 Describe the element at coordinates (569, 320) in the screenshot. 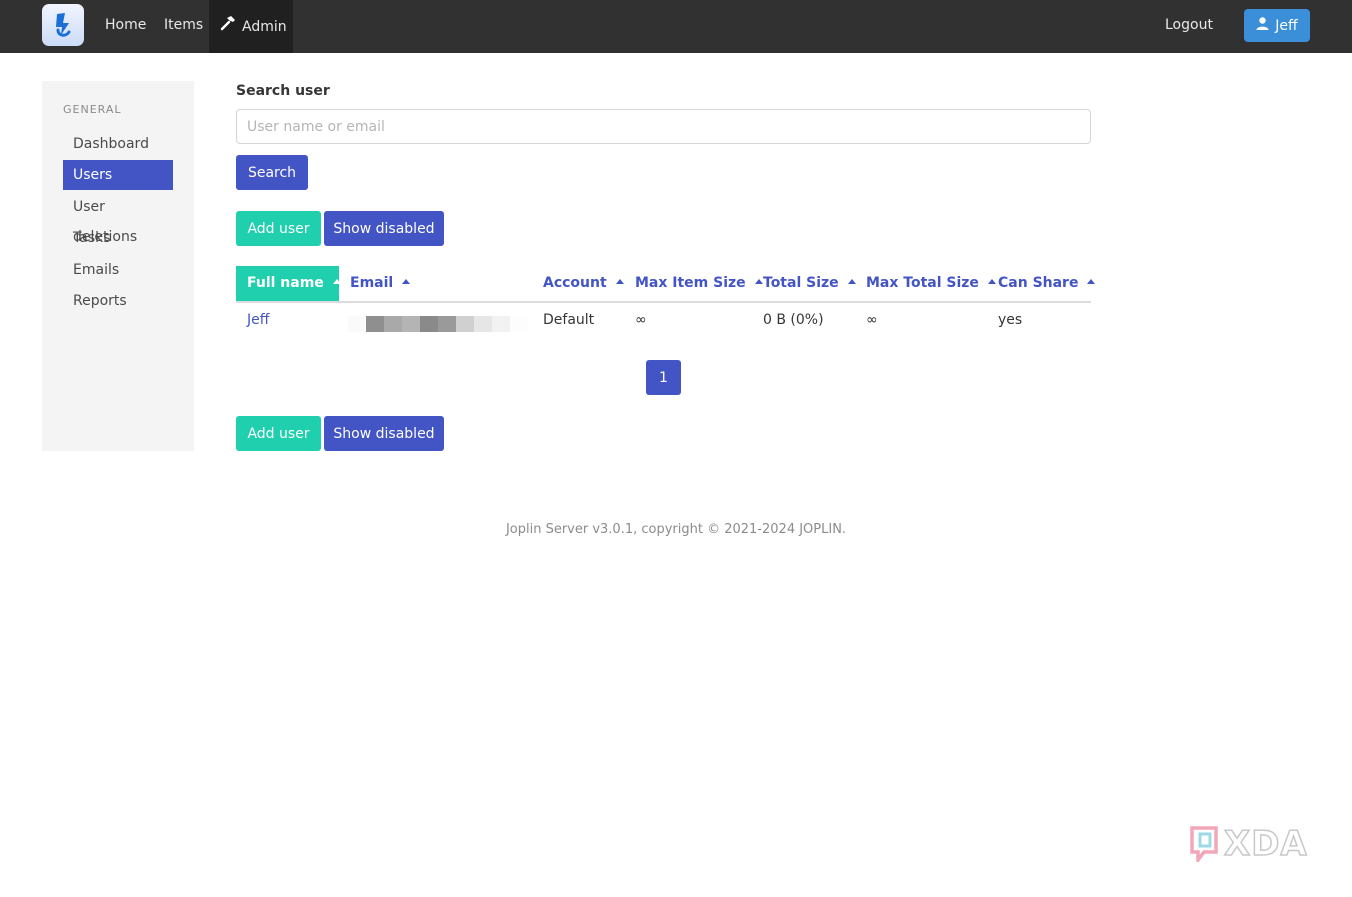

I see `user-account-cell: Default` at that location.